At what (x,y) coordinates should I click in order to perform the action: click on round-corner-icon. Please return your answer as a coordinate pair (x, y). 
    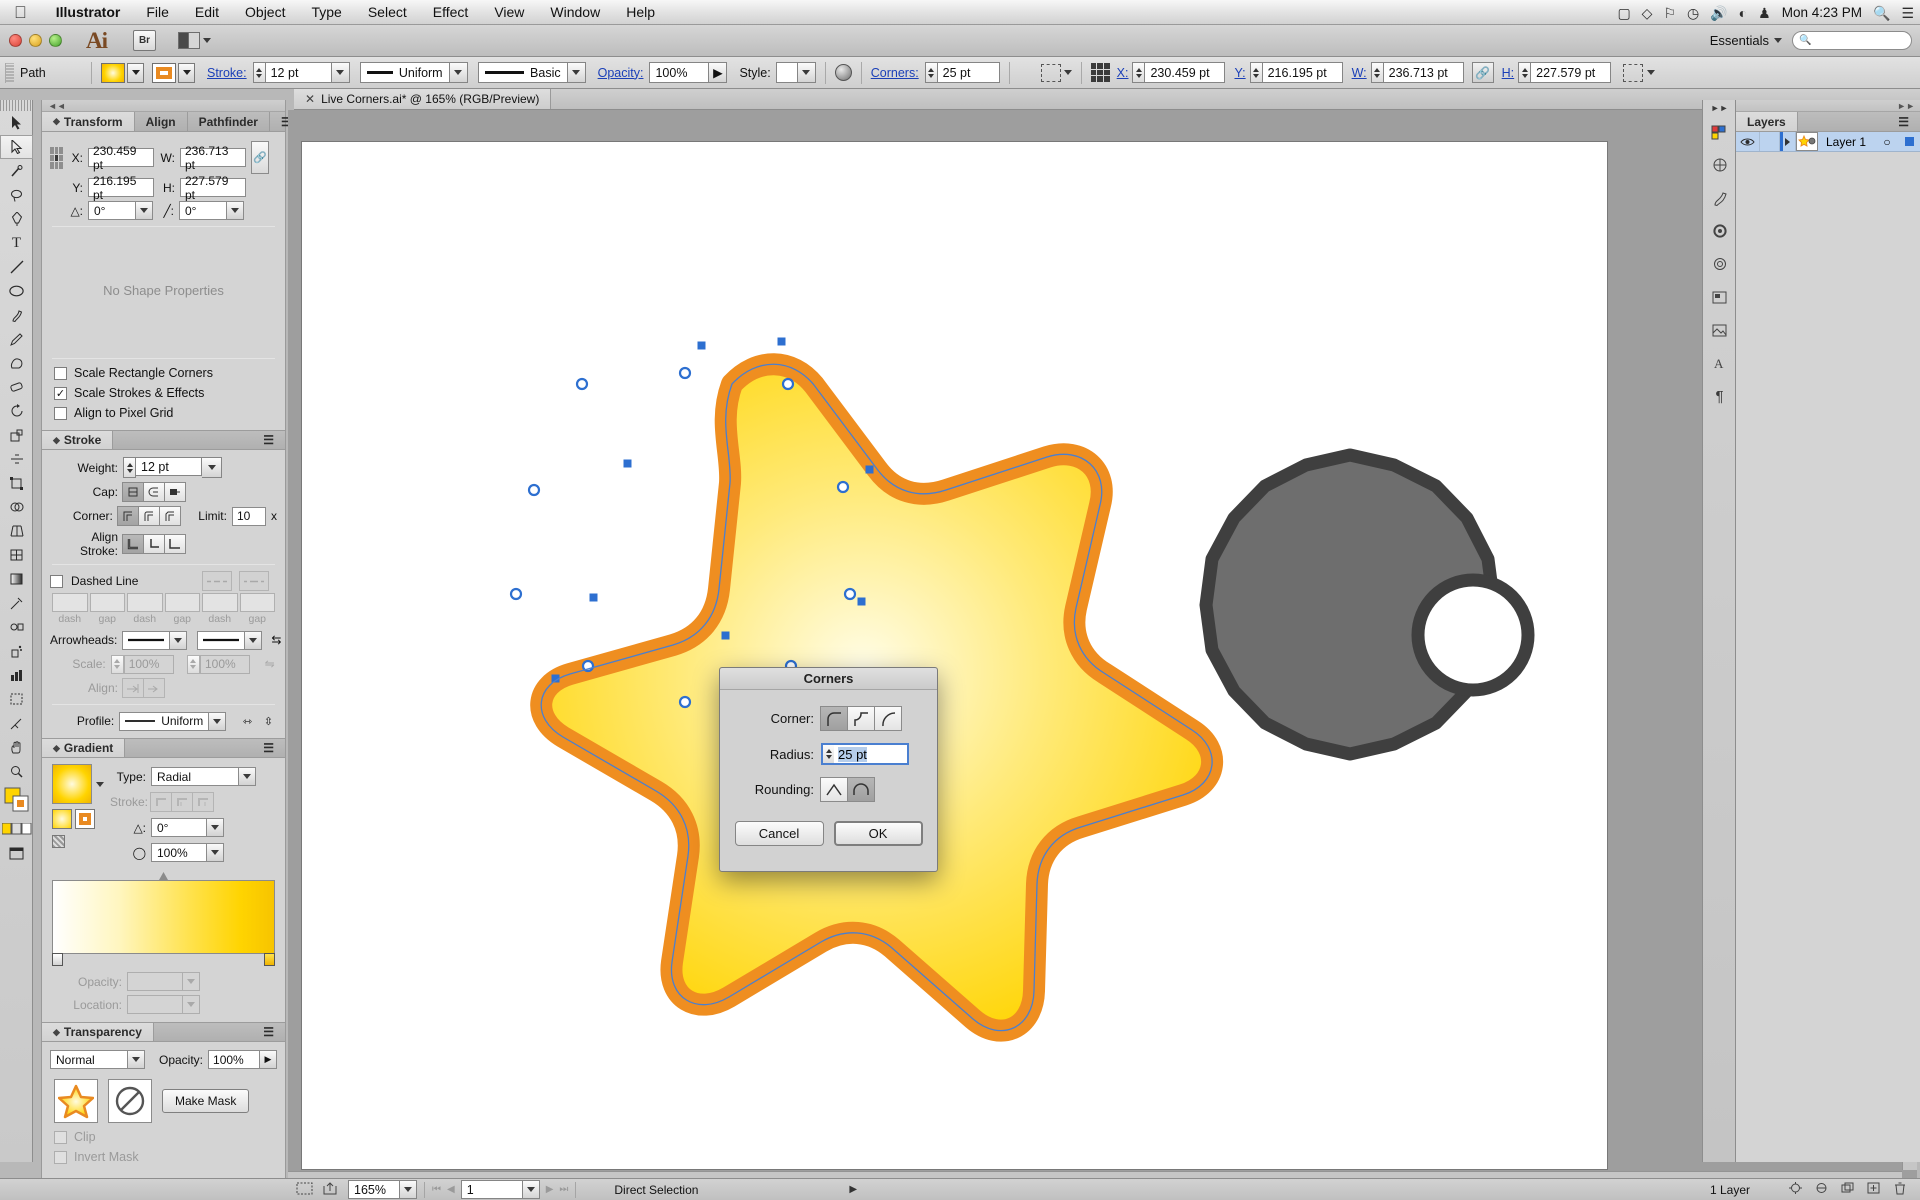
    Looking at the image, I should click on (834, 718).